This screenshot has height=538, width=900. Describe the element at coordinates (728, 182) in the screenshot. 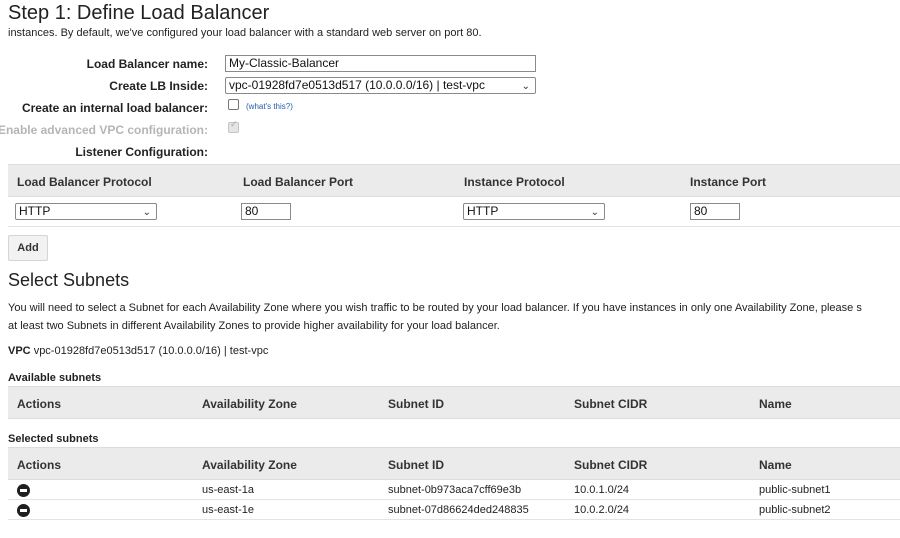

I see `col-instance-port: Instance Port` at that location.